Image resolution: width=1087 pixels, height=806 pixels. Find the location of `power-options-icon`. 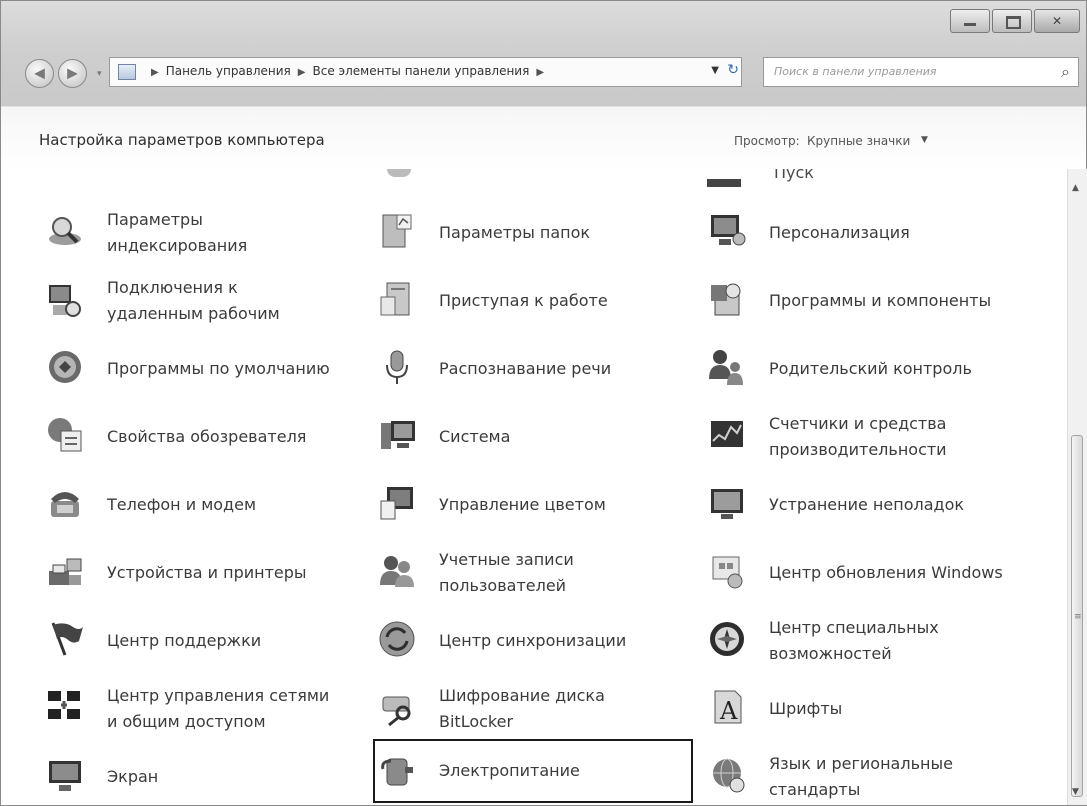

power-options-icon is located at coordinates (397, 772).